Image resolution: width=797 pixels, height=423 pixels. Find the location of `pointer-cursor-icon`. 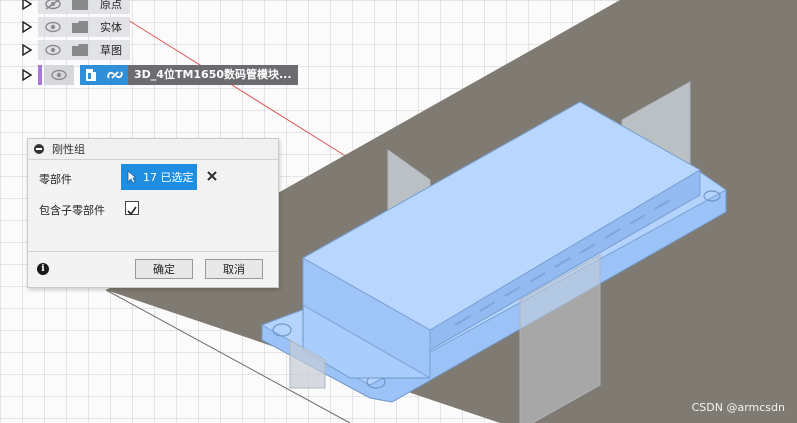

pointer-cursor-icon is located at coordinates (132, 177).